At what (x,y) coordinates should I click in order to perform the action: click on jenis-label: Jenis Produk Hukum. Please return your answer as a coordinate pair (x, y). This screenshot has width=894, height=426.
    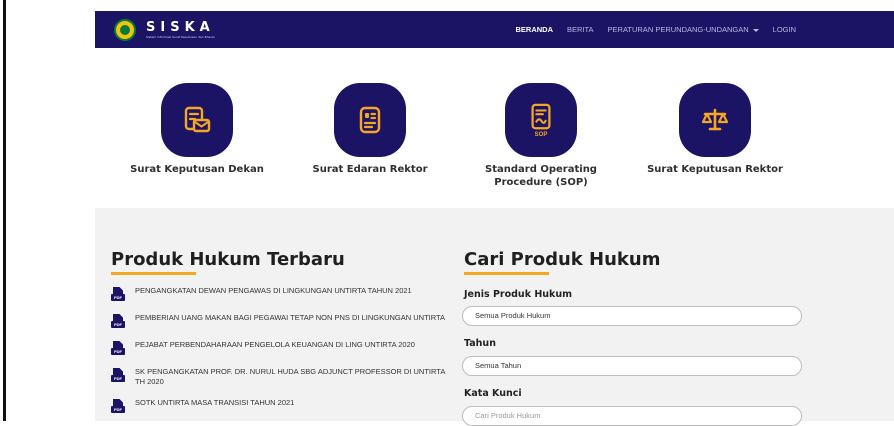
    Looking at the image, I should click on (518, 294).